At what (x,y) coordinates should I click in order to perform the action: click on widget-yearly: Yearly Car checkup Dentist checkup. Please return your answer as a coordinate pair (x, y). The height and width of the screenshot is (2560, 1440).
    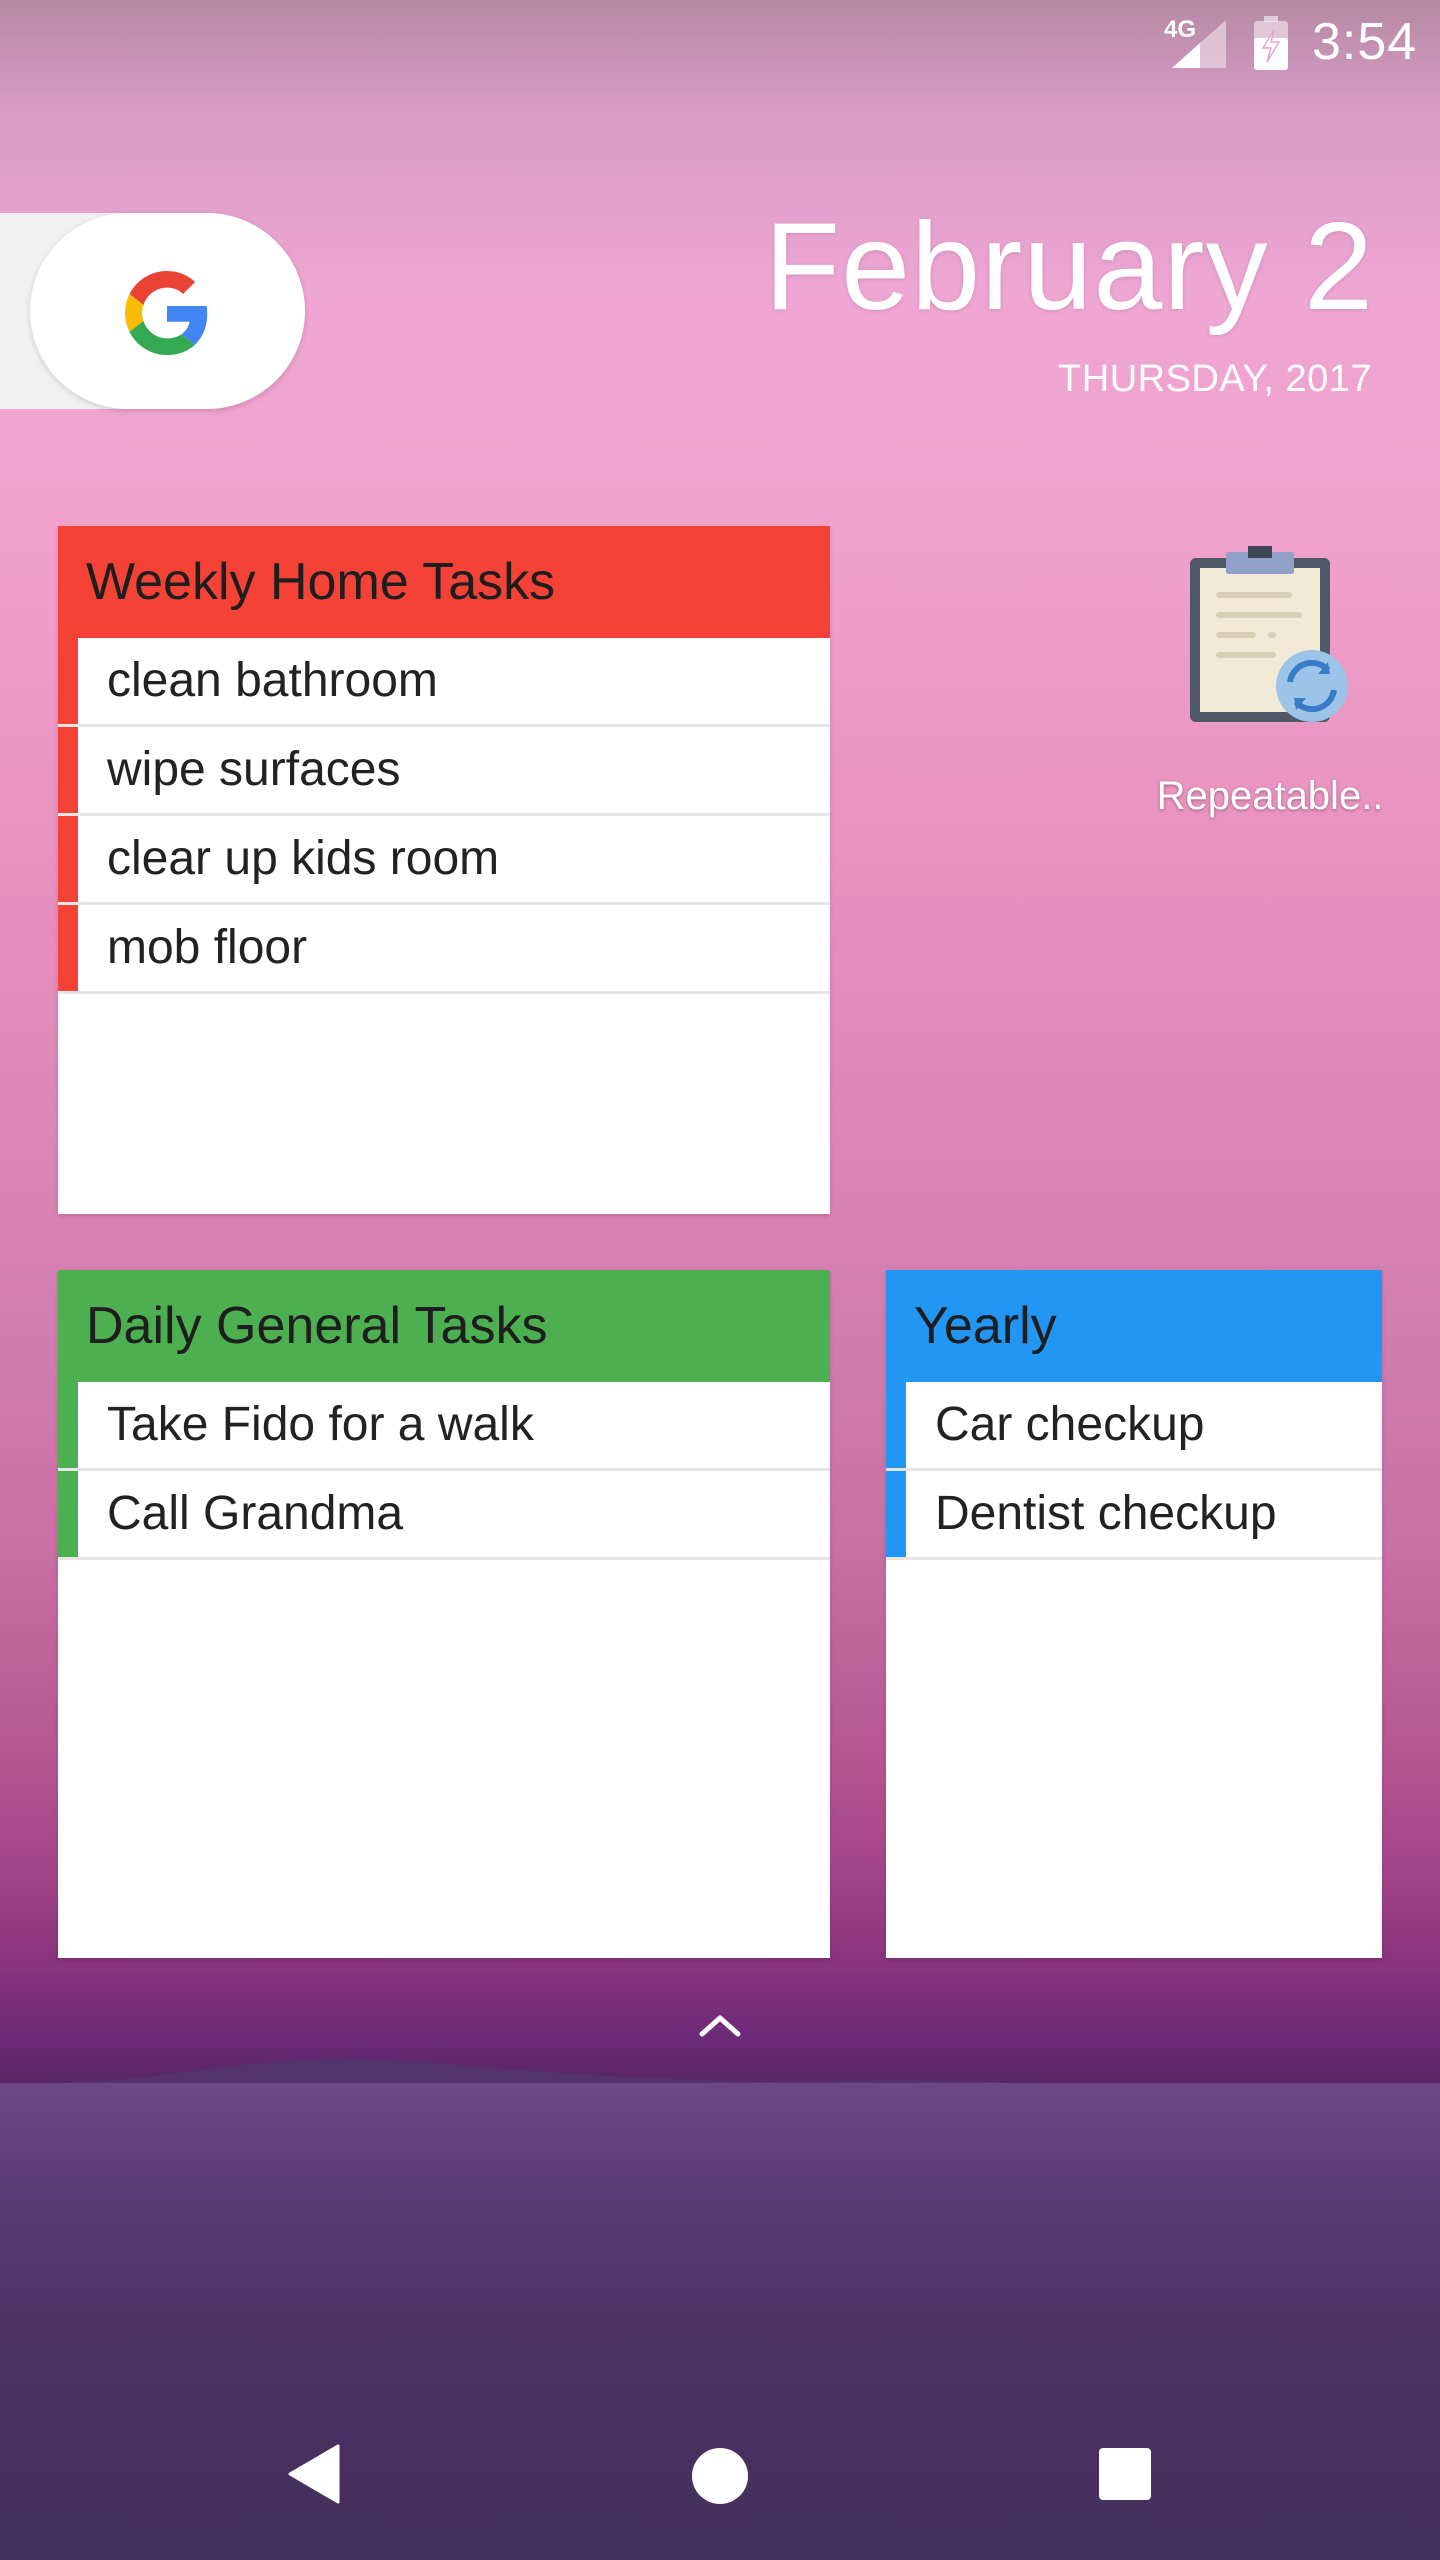
    Looking at the image, I should click on (1134, 1614).